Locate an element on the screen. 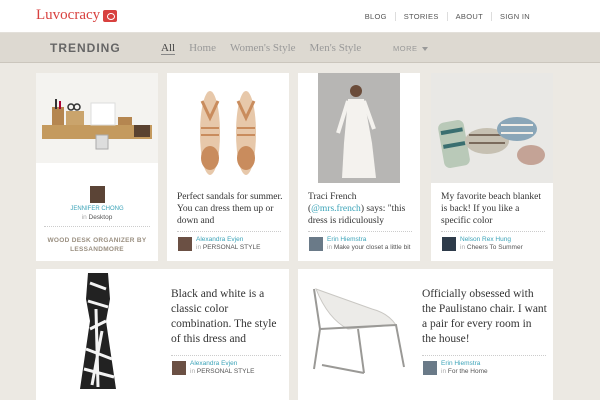 This screenshot has height=400, width=600. pinner-info: Nelson Rex Hung in Cheers To Summer is located at coordinates (491, 244).